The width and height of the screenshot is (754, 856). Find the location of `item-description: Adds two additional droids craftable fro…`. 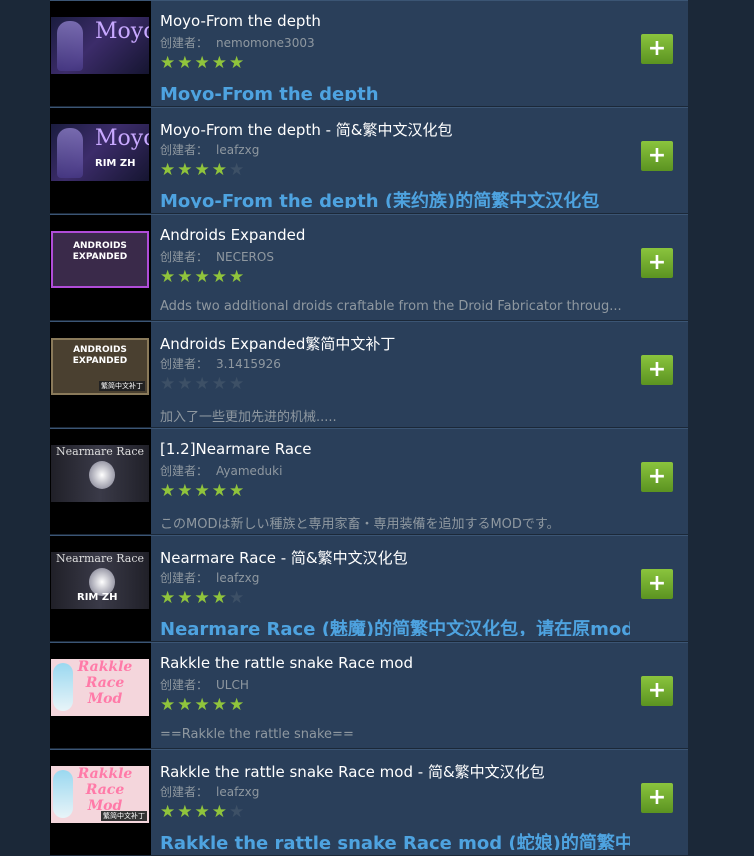

item-description: Adds two additional droids craftable fro… is located at coordinates (391, 306).